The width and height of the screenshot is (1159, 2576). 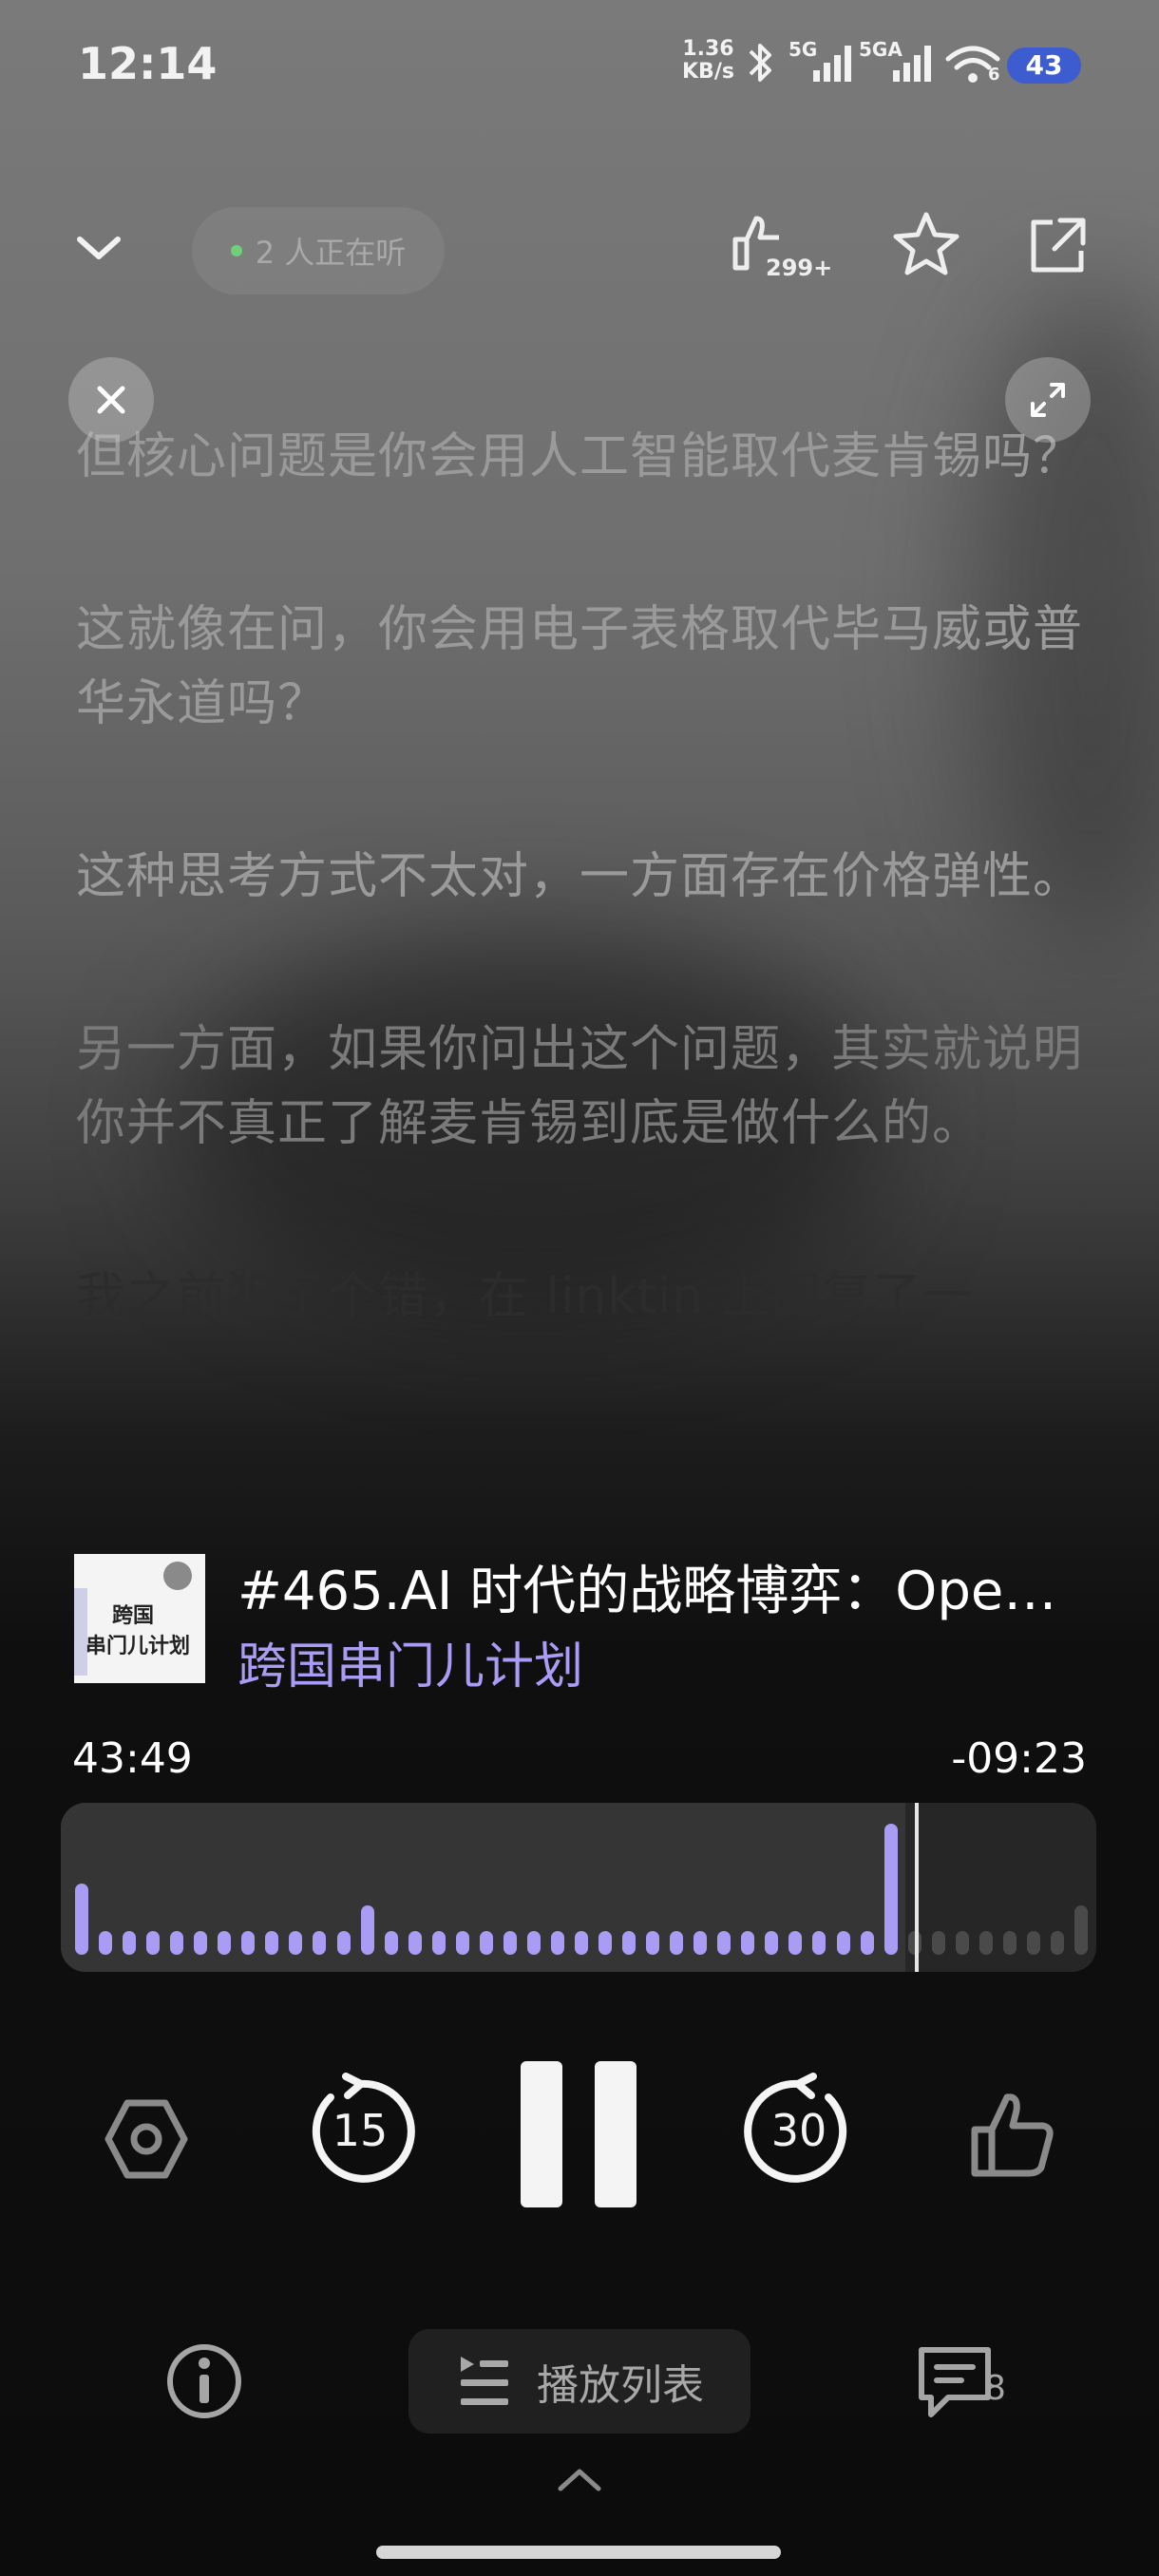 I want to click on expand-up-chevron-icon, so click(x=579, y=2480).